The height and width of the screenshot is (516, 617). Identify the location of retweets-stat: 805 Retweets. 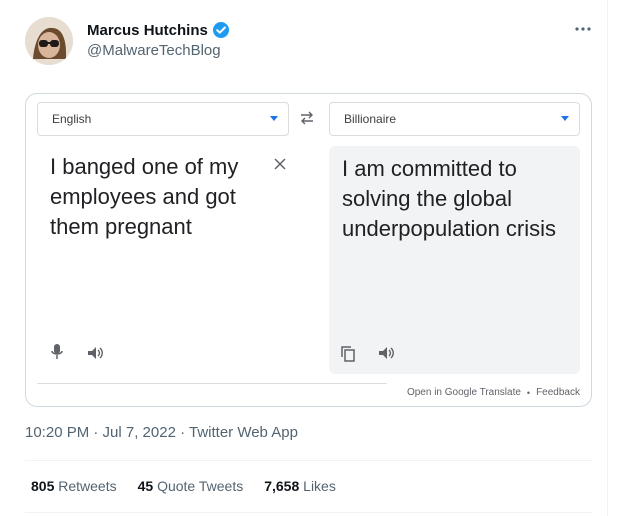
(74, 486).